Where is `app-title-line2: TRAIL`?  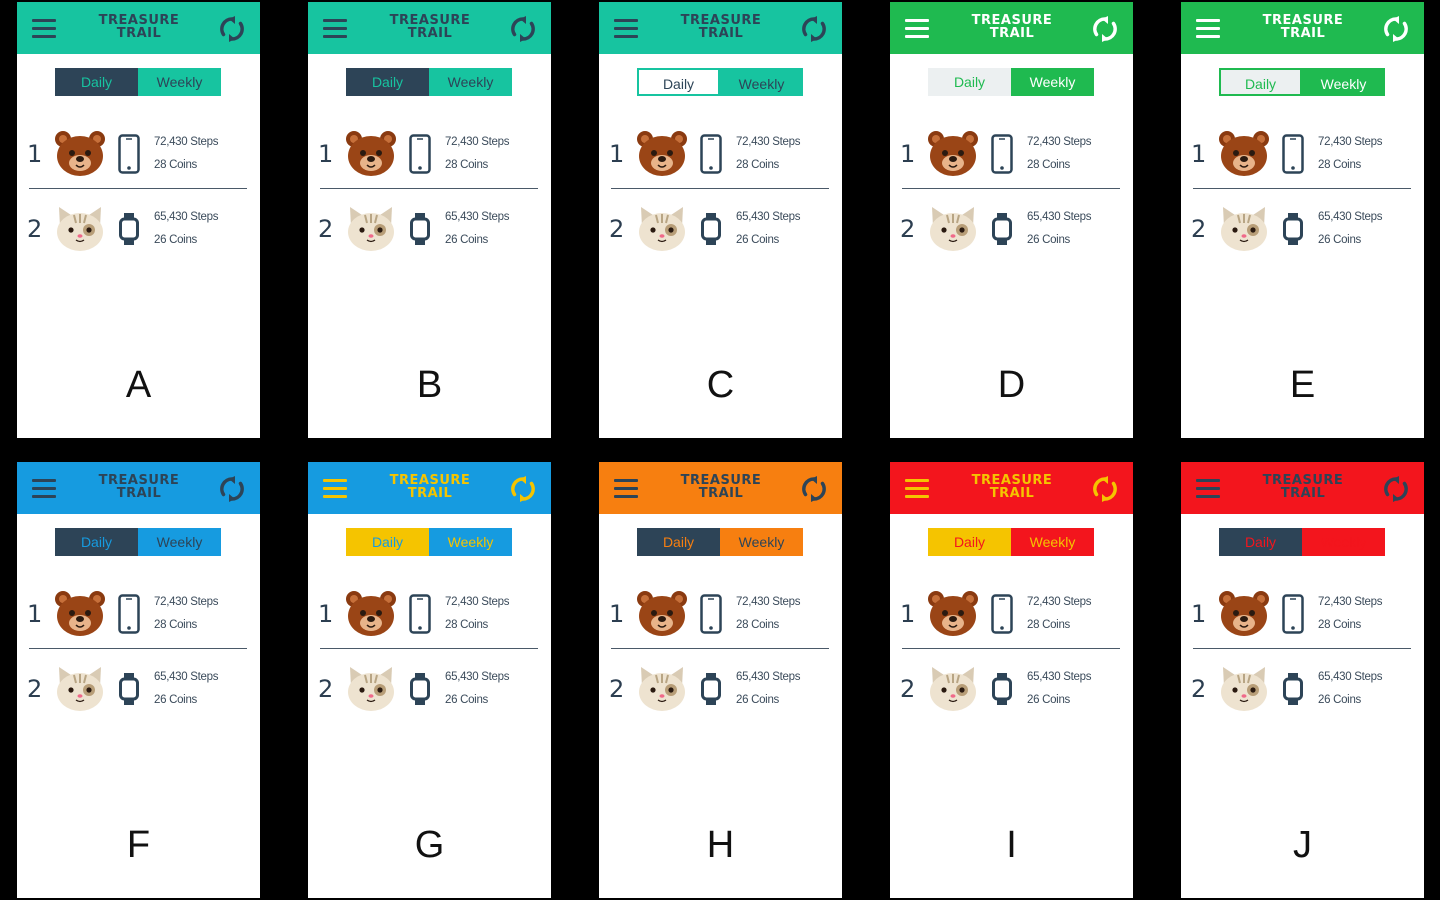 app-title-line2: TRAIL is located at coordinates (1012, 493).